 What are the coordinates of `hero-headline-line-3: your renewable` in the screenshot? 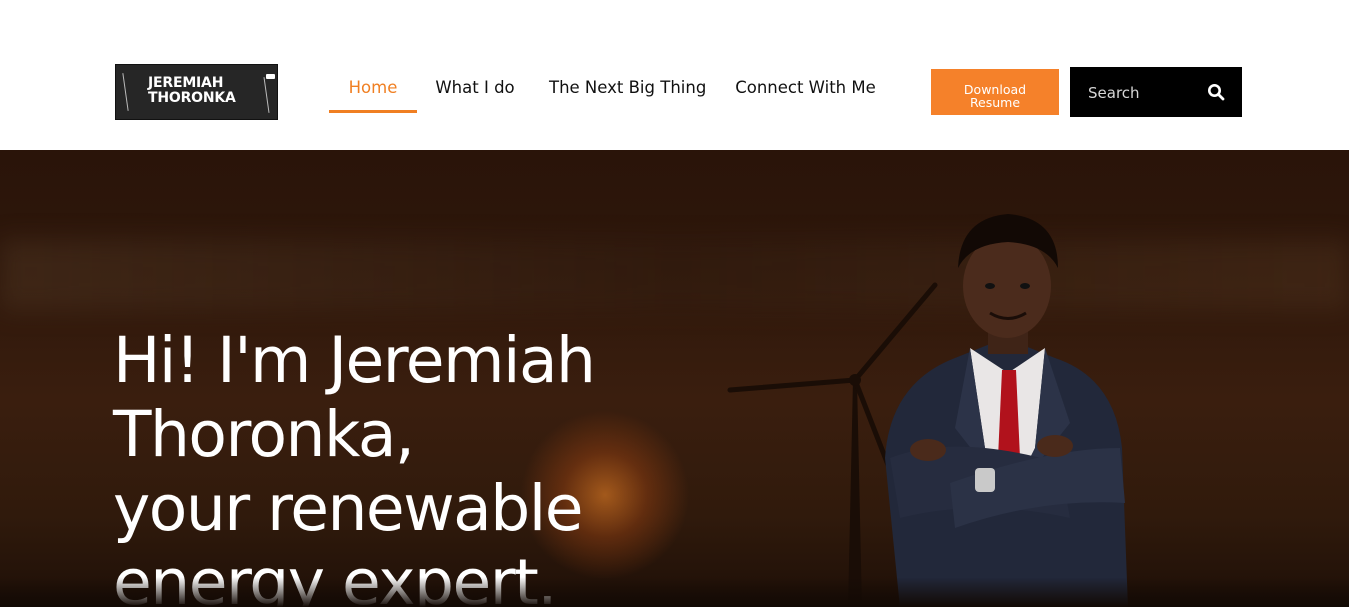 It's located at (348, 509).